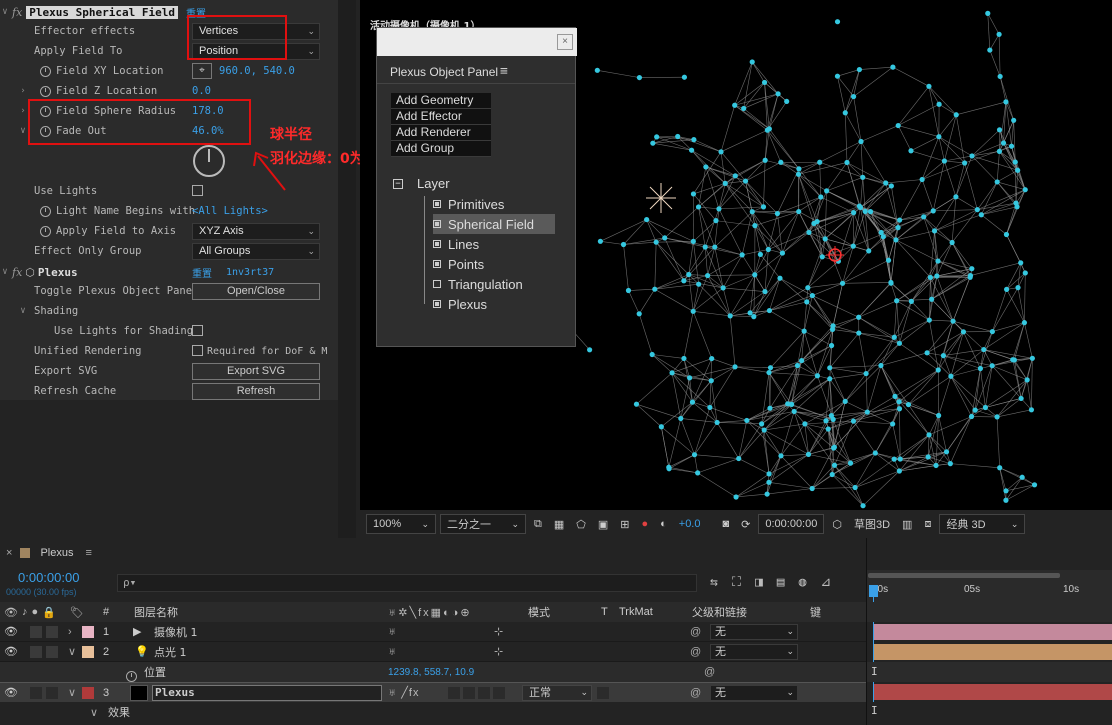 The width and height of the screenshot is (1112, 725). What do you see at coordinates (256, 231) in the screenshot?
I see `apply-axis-dropdown: XYZ Axis ⌄` at bounding box center [256, 231].